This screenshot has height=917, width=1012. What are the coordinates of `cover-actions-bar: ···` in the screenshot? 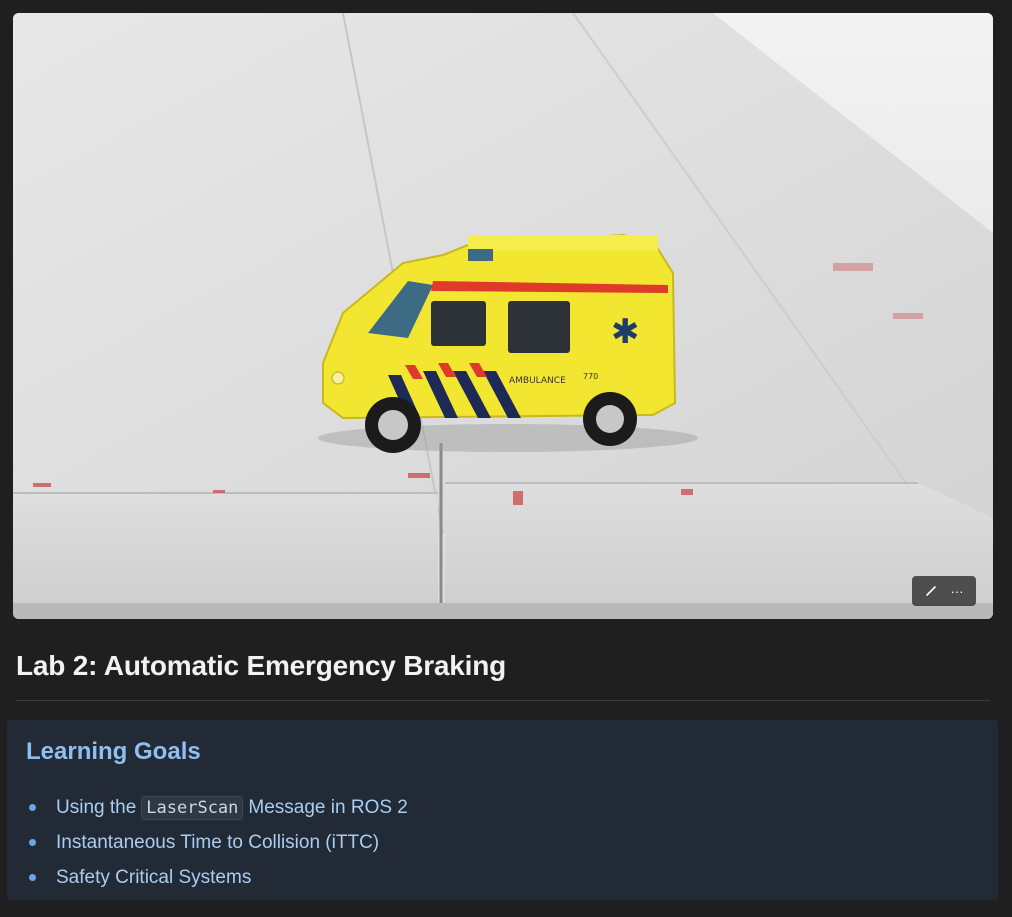 It's located at (944, 591).